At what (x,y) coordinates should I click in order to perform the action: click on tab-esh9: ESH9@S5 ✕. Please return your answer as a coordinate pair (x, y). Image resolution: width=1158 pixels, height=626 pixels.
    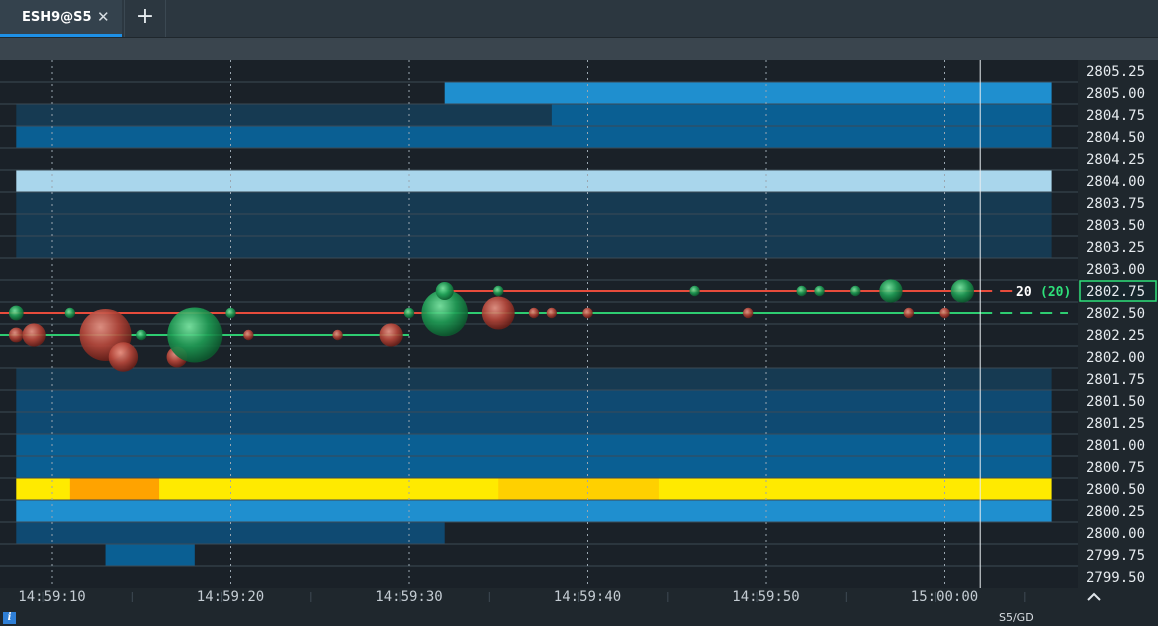
    Looking at the image, I should click on (61, 18).